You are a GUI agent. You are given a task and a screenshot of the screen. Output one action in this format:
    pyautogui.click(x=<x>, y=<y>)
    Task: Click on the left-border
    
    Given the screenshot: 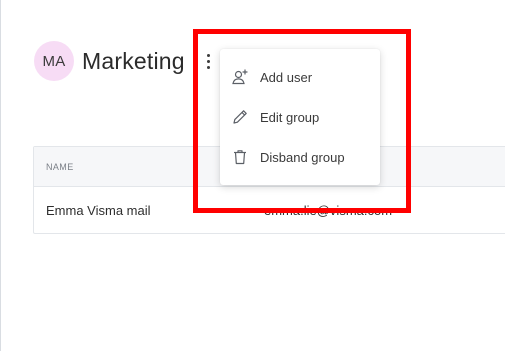 What is the action you would take?
    pyautogui.click(x=0, y=175)
    